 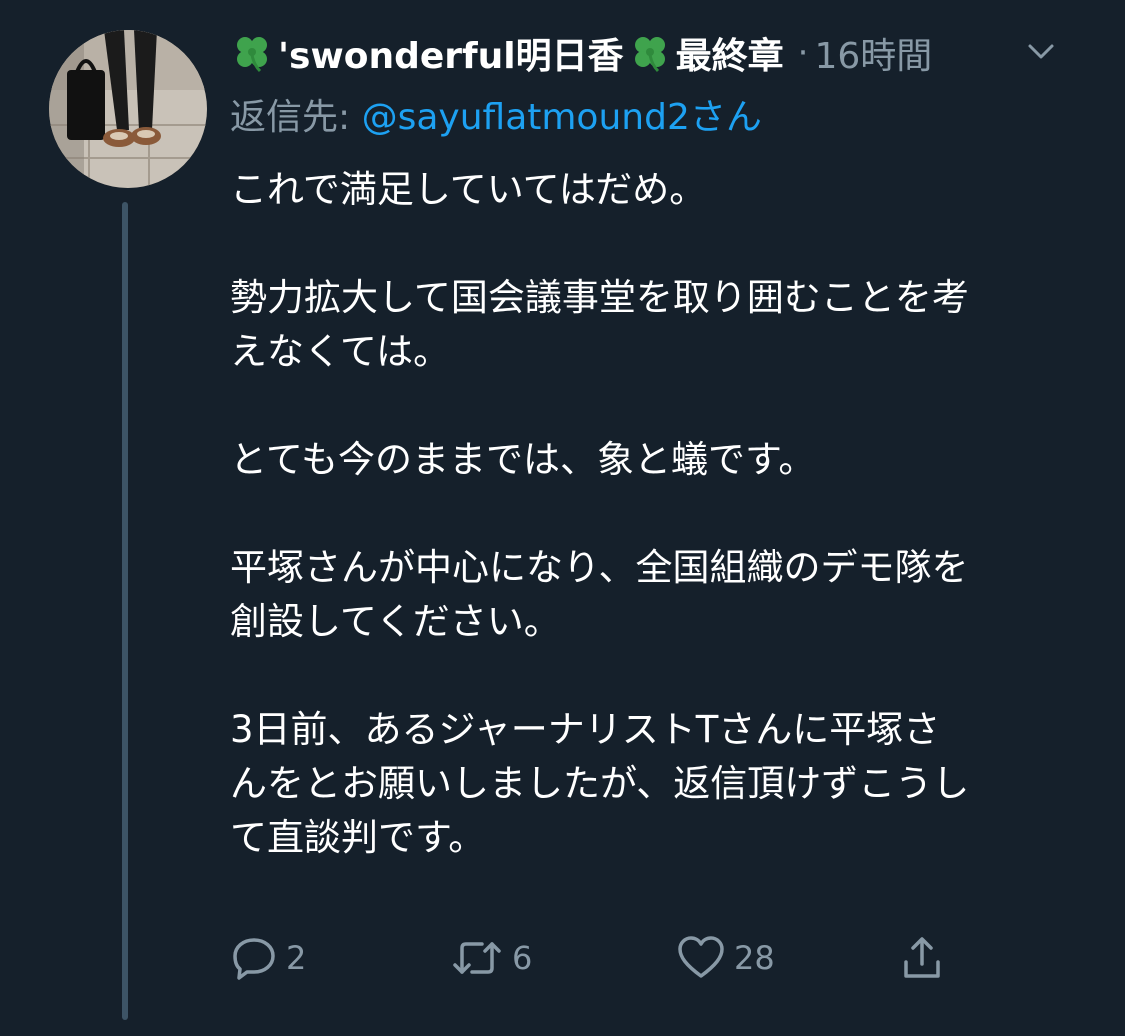 I want to click on chevron-down-icon, so click(x=1041, y=52).